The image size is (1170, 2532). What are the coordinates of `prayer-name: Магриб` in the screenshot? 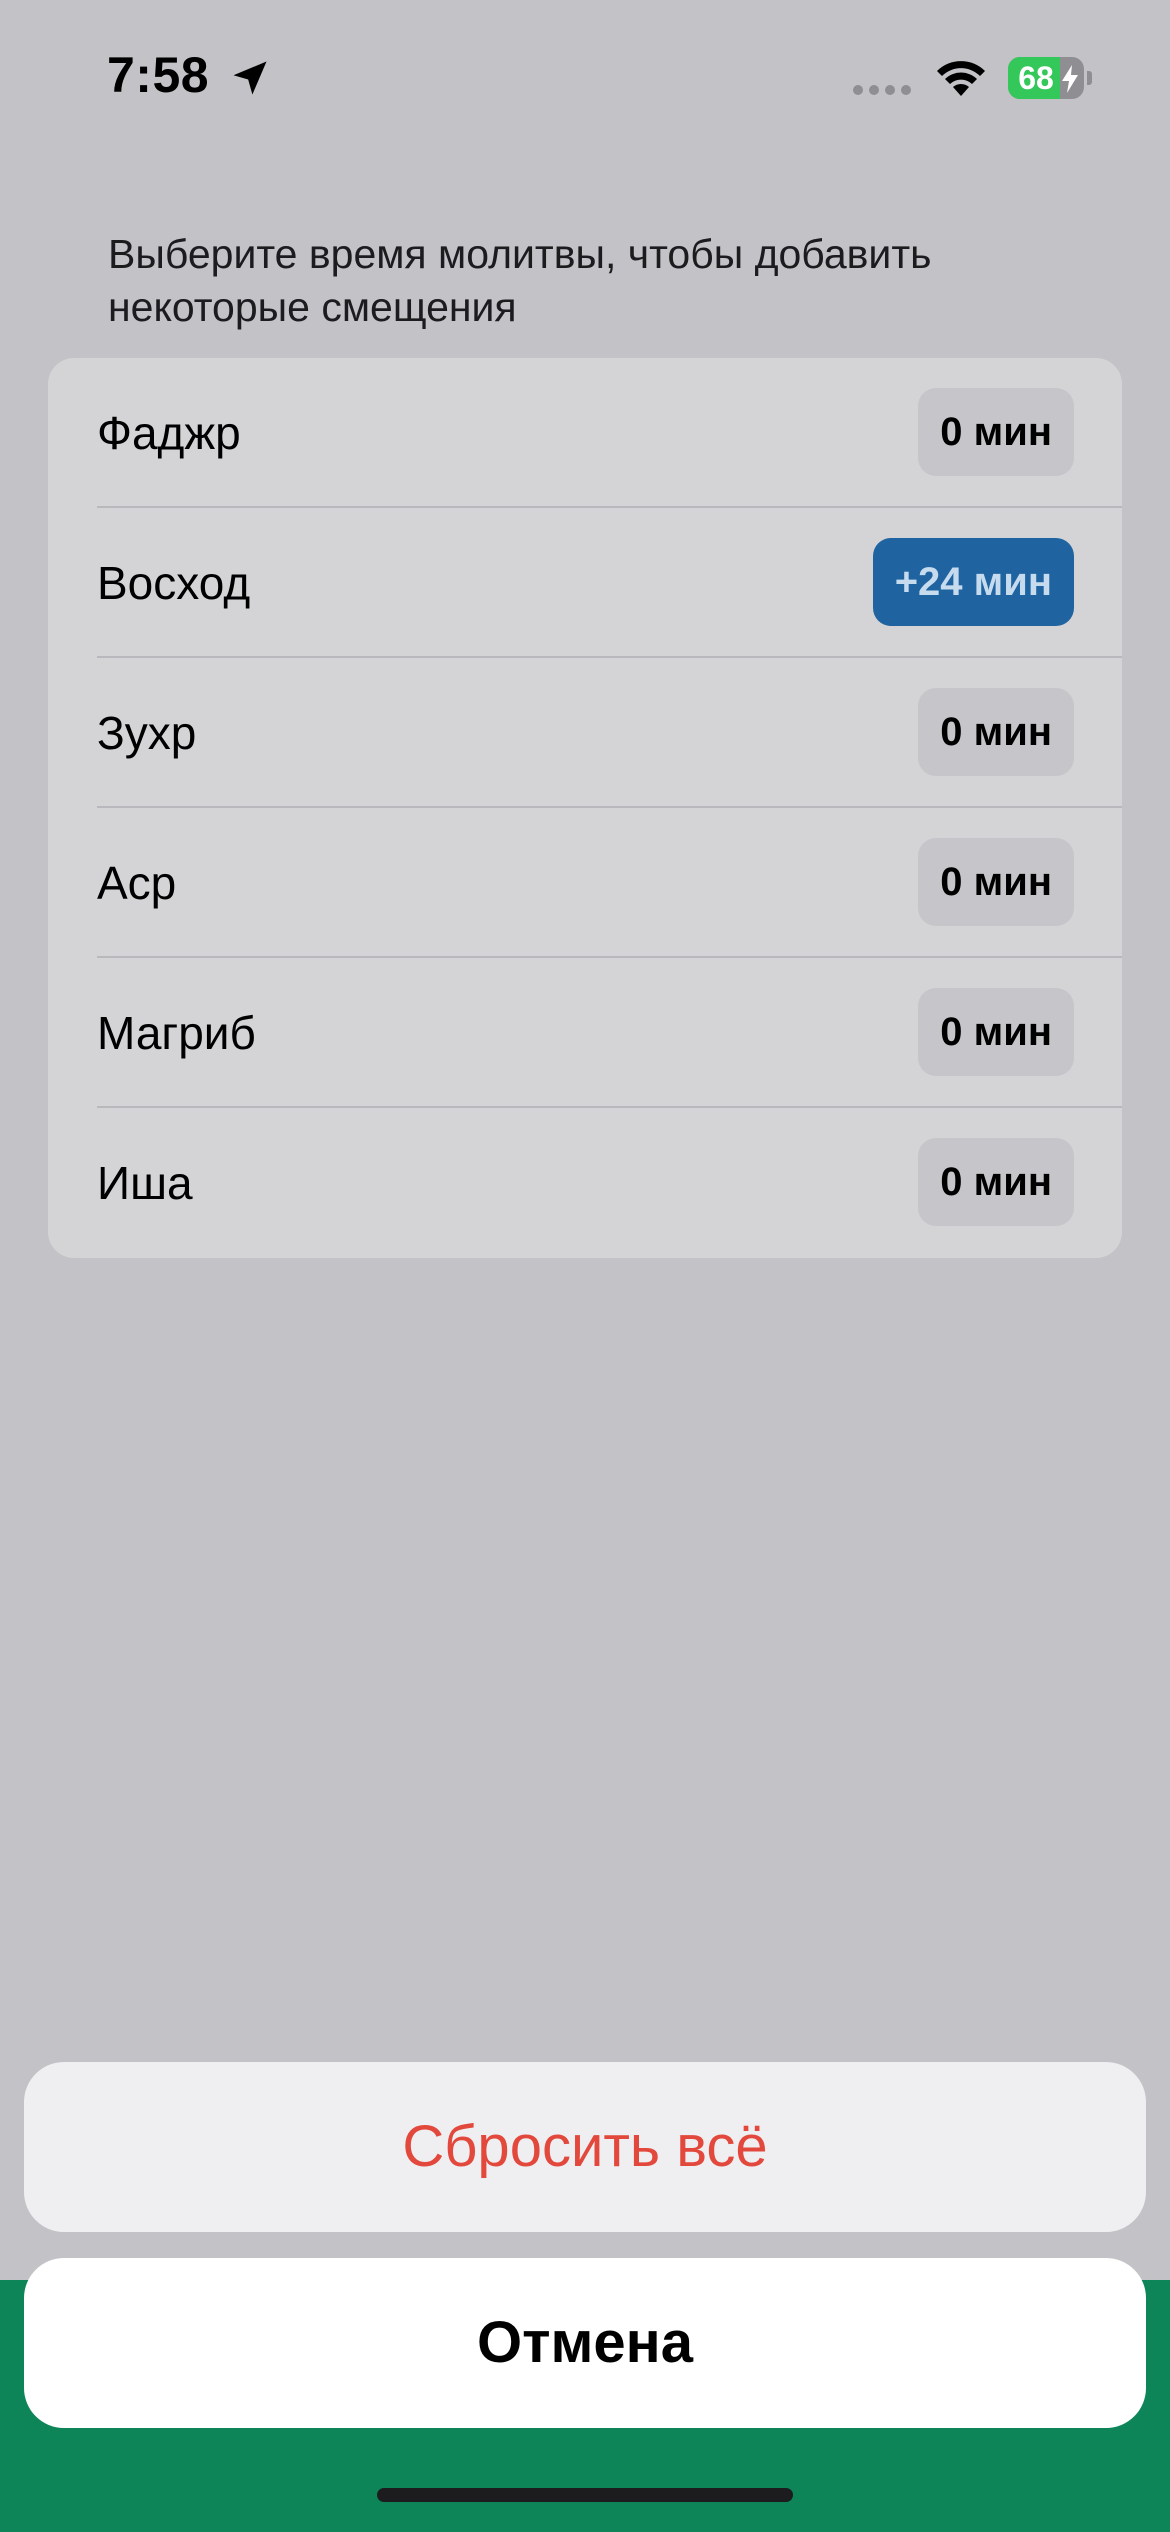 It's located at (176, 1033).